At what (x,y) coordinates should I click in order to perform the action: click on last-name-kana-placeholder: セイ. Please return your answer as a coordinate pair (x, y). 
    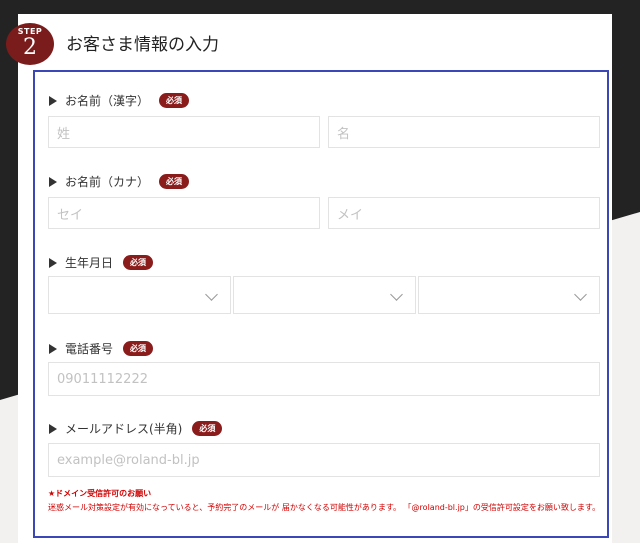
    Looking at the image, I should click on (70, 215).